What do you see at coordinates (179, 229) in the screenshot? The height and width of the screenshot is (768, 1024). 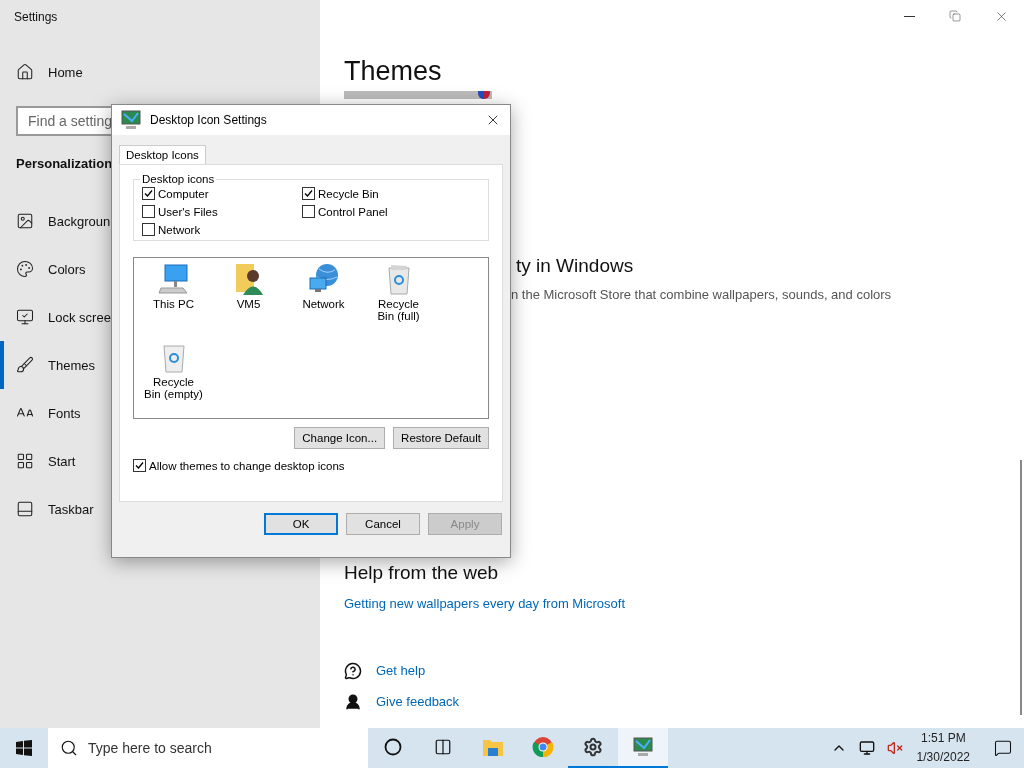 I see `checkbox-label: Network` at bounding box center [179, 229].